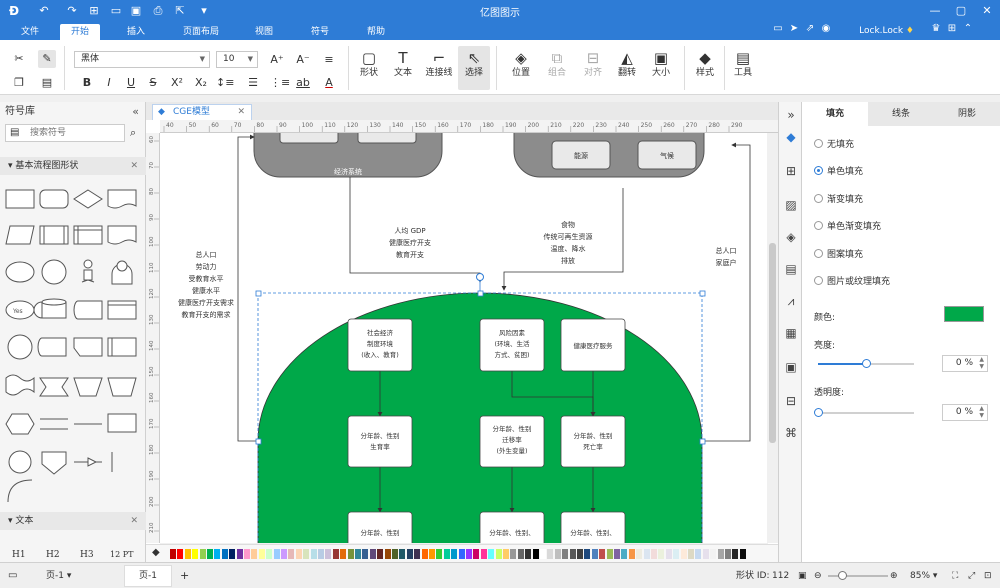  I want to click on close-section-icon: ✕, so click(134, 521).